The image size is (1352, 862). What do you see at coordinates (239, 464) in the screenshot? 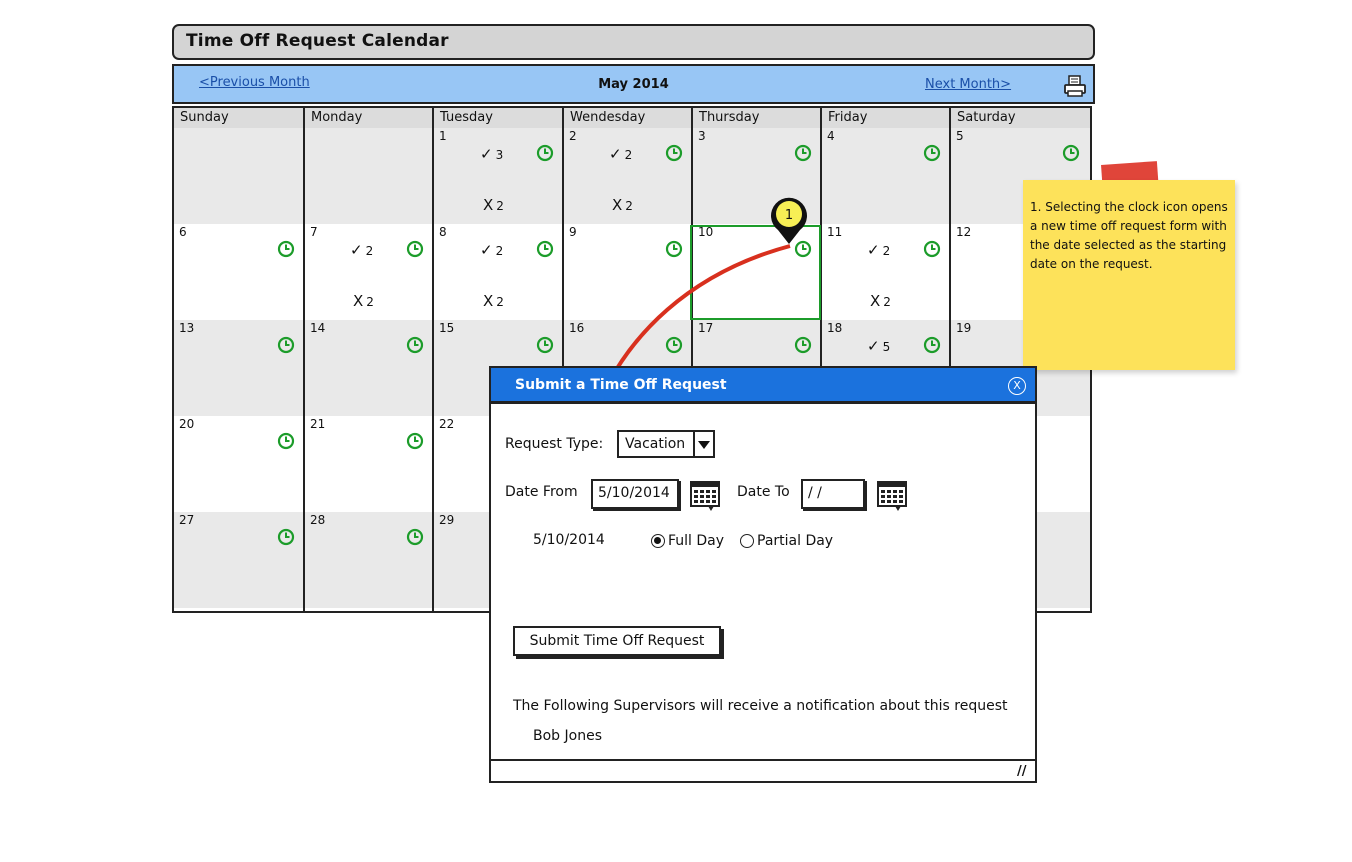
I see `calendar-day-cell: 20` at bounding box center [239, 464].